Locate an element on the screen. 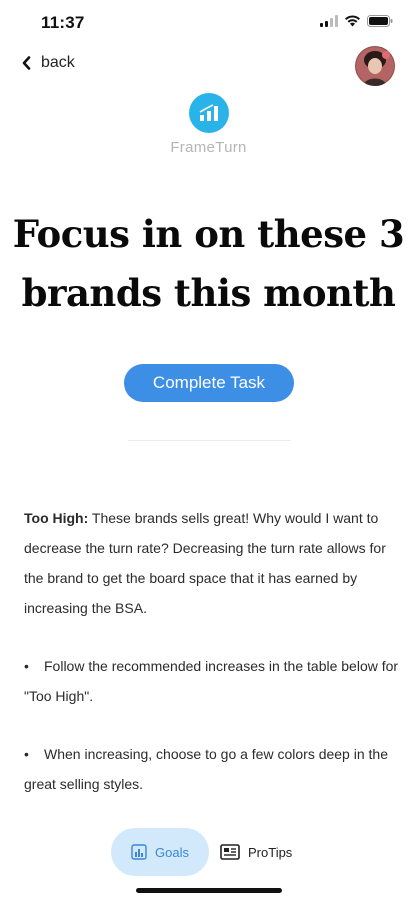  status-bar: 11:37 is located at coordinates (208, 23).